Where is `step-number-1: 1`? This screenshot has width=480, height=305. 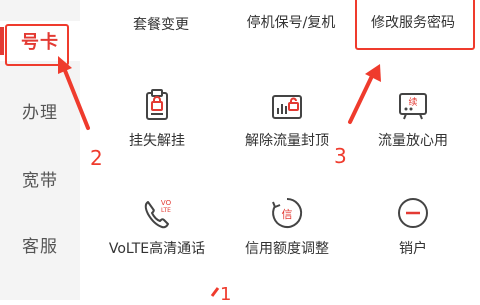 step-number-1: 1 is located at coordinates (226, 294).